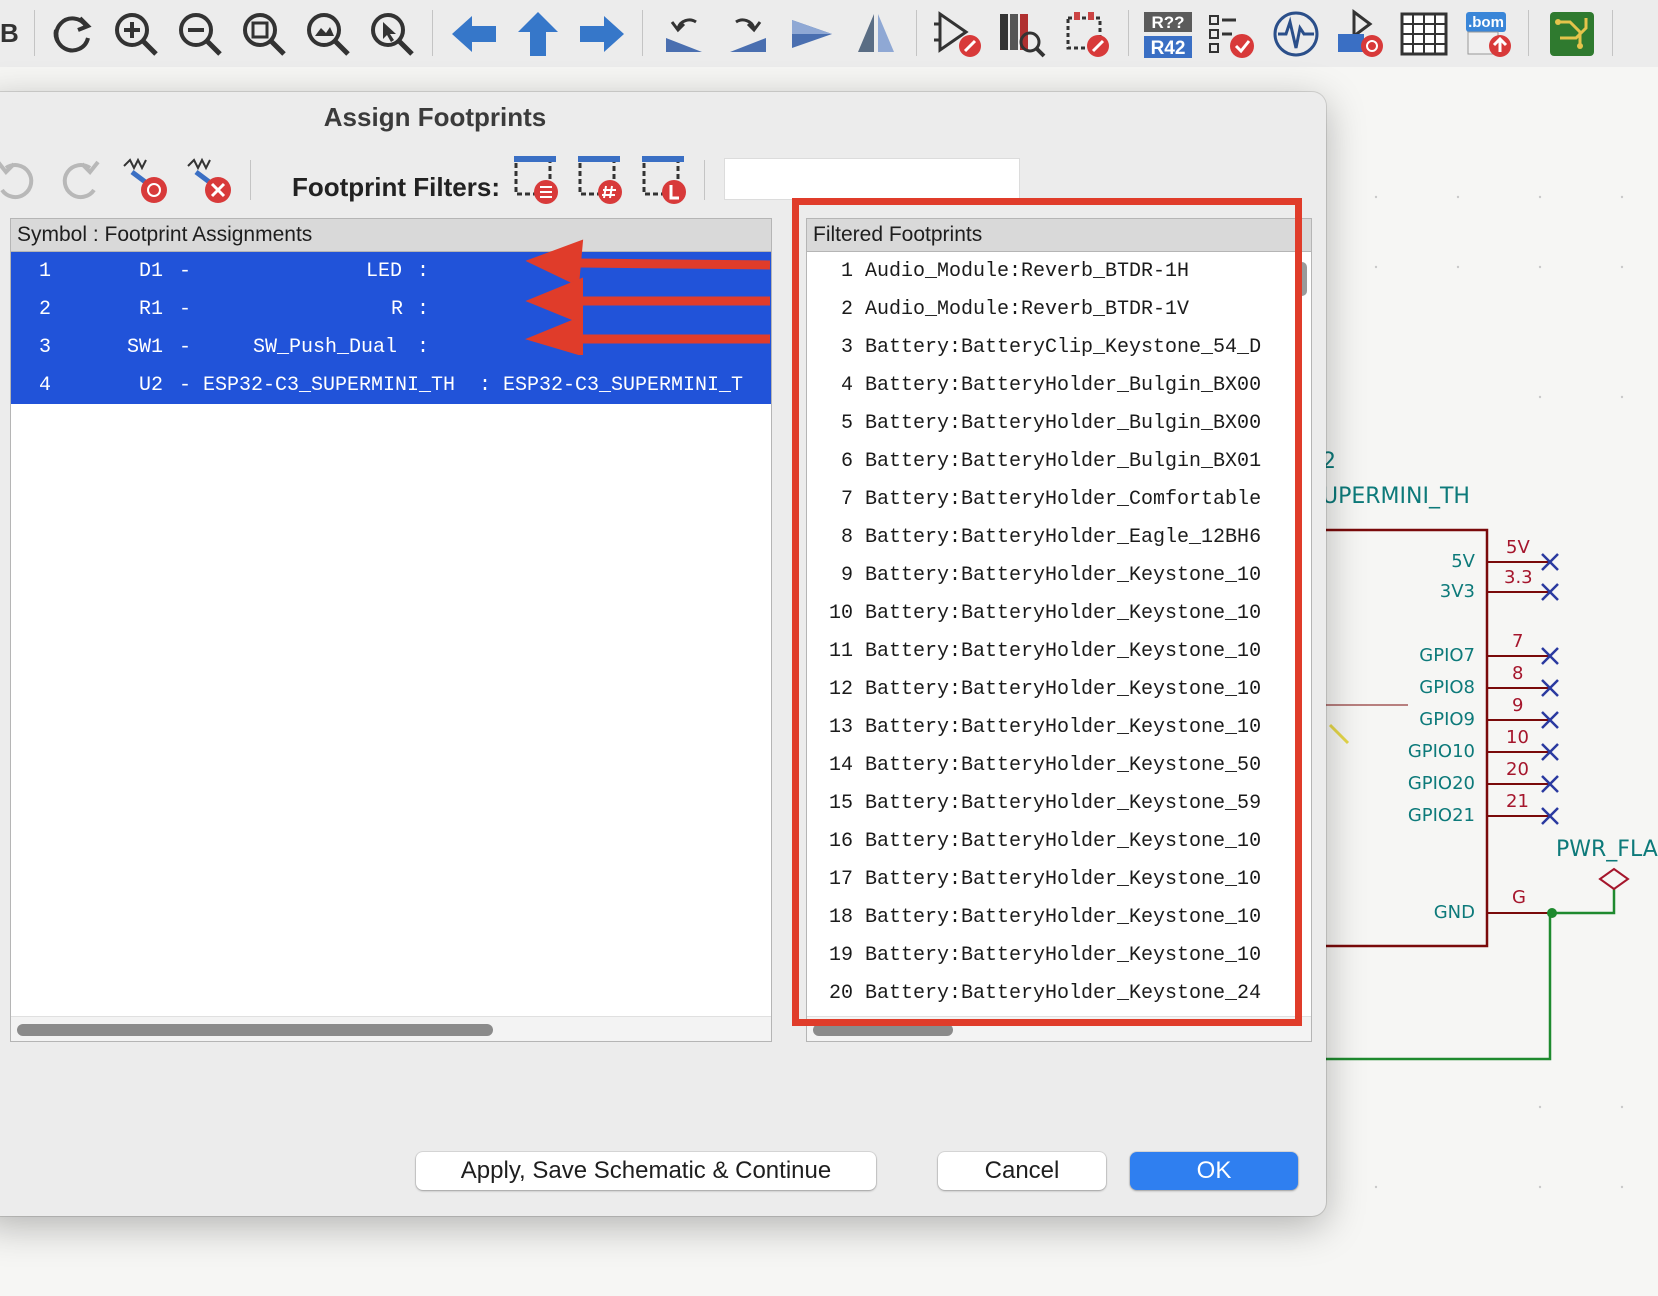 The height and width of the screenshot is (1296, 1658). What do you see at coordinates (872, 179) in the screenshot?
I see `footprint-filter-input` at bounding box center [872, 179].